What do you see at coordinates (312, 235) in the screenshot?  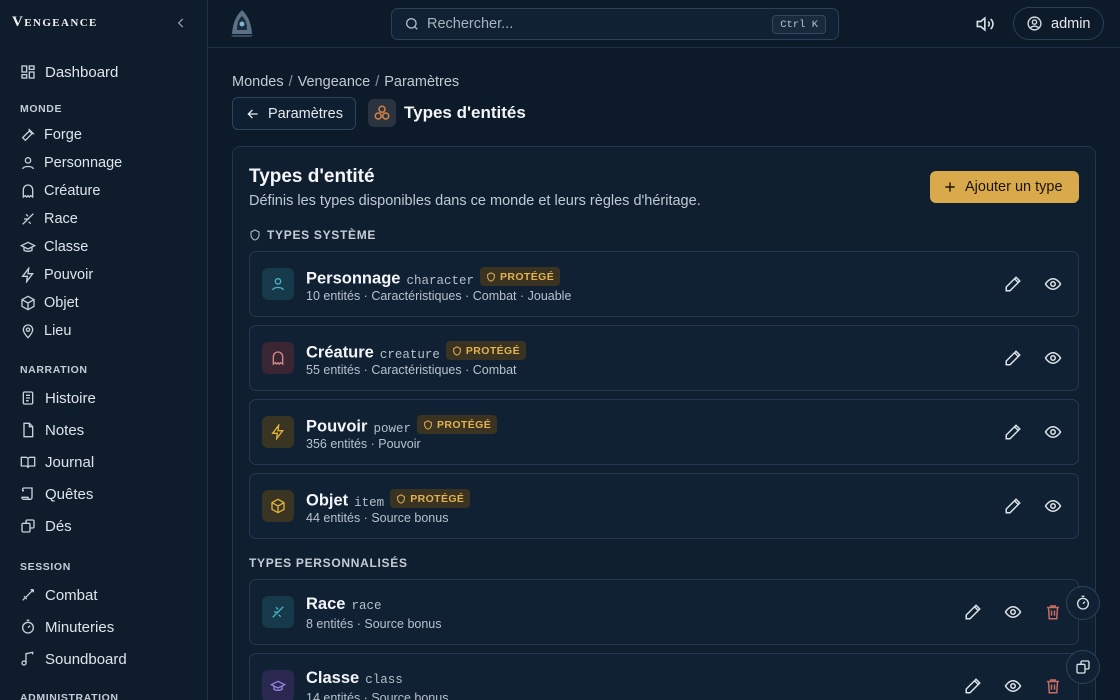 I see `system-types-label: TYPES SYSTÈME` at bounding box center [312, 235].